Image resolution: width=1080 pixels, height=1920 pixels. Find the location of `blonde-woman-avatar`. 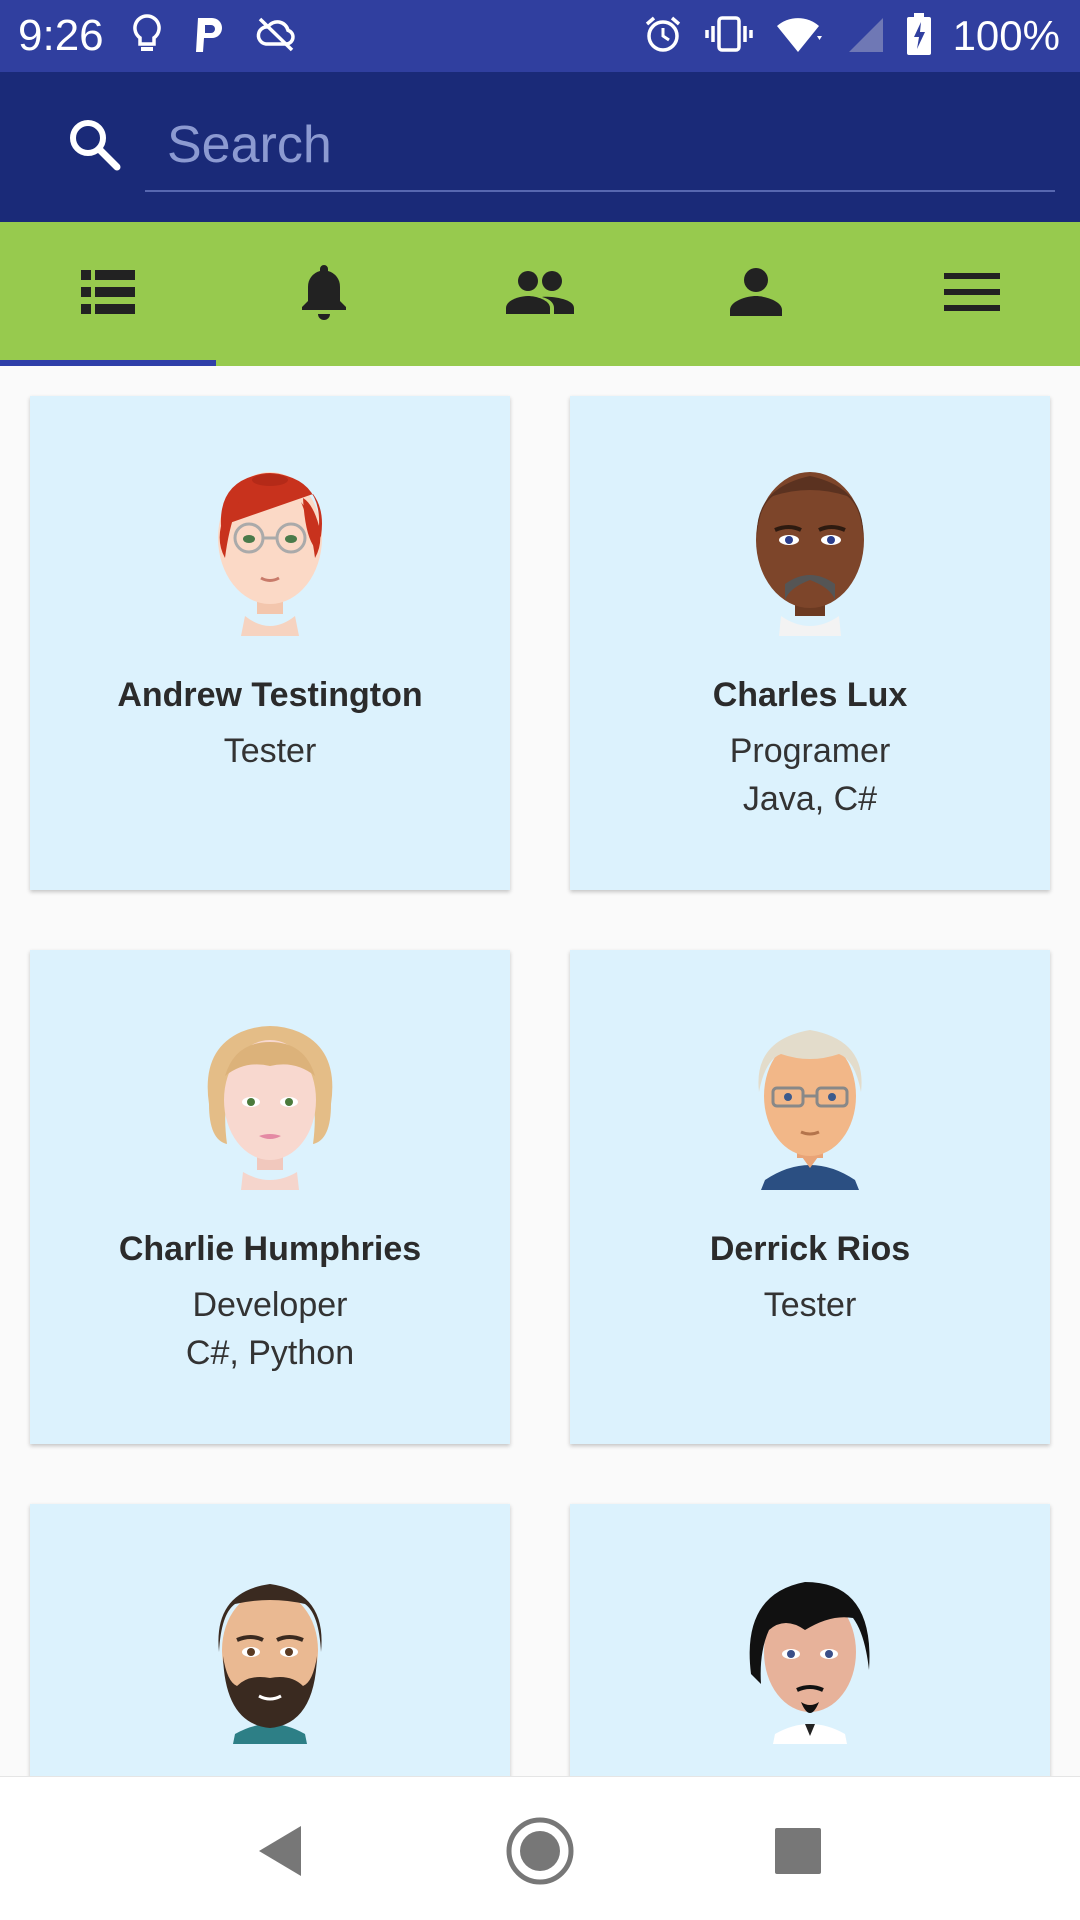

blonde-woman-avatar is located at coordinates (270, 1105).